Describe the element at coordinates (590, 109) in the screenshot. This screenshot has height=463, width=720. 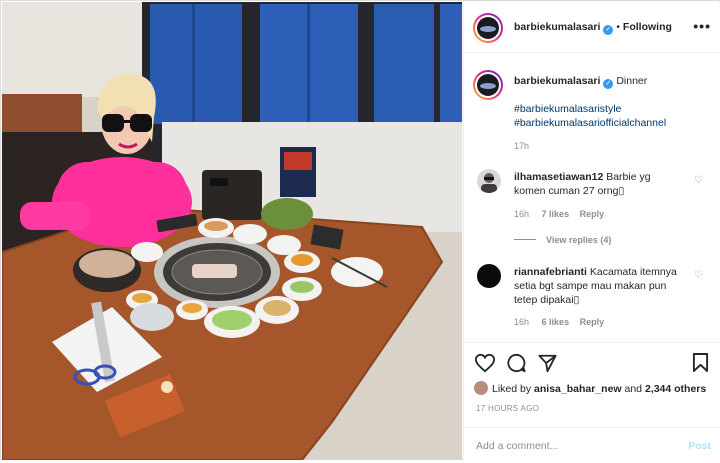
I see `hashtag-link: #barbiekumalasaristyle` at that location.